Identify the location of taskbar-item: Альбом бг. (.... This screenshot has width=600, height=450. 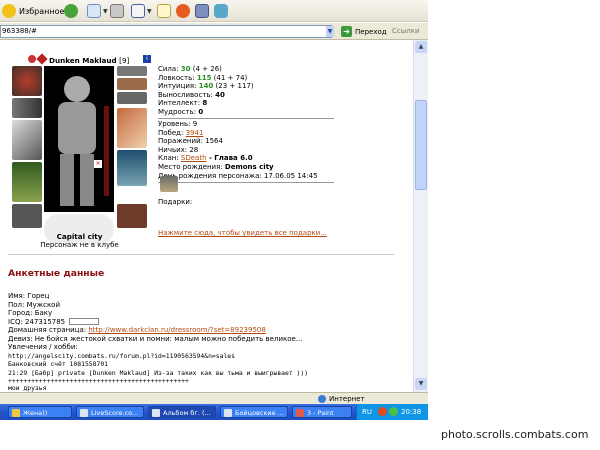
(182, 412).